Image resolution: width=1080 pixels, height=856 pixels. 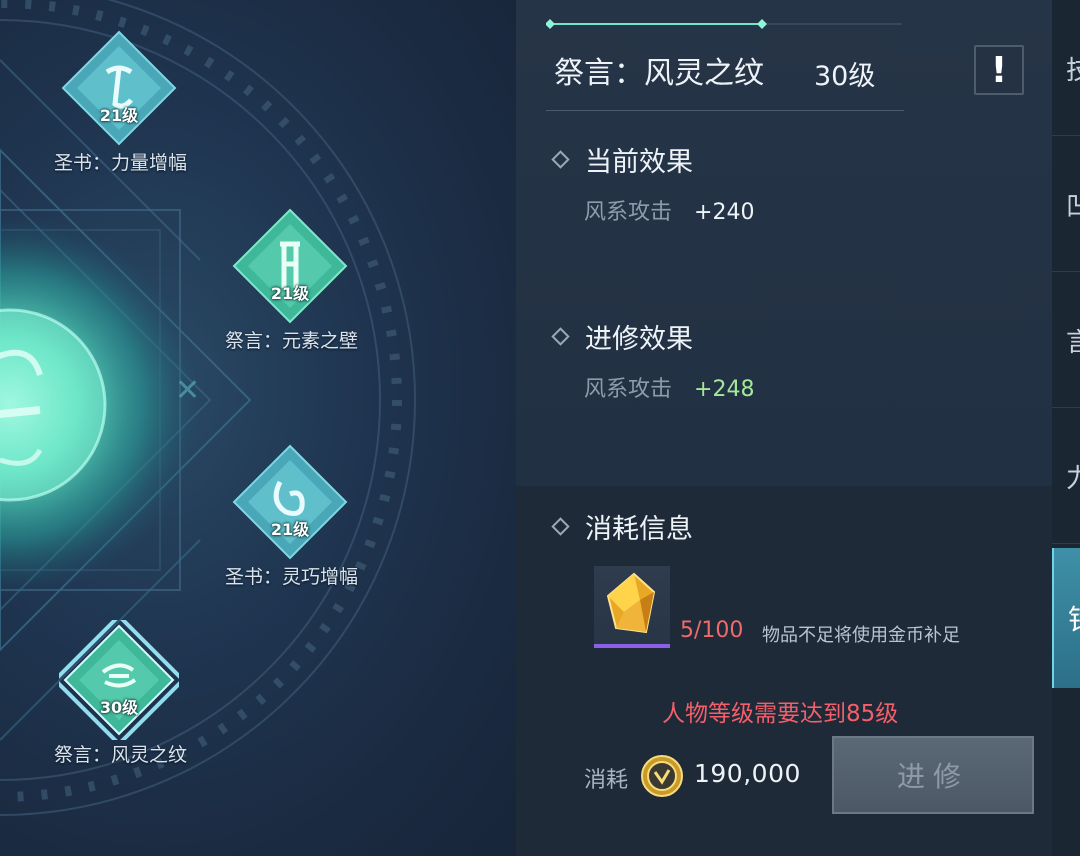 What do you see at coordinates (290, 266) in the screenshot?
I see `wall-rune-icon` at bounding box center [290, 266].